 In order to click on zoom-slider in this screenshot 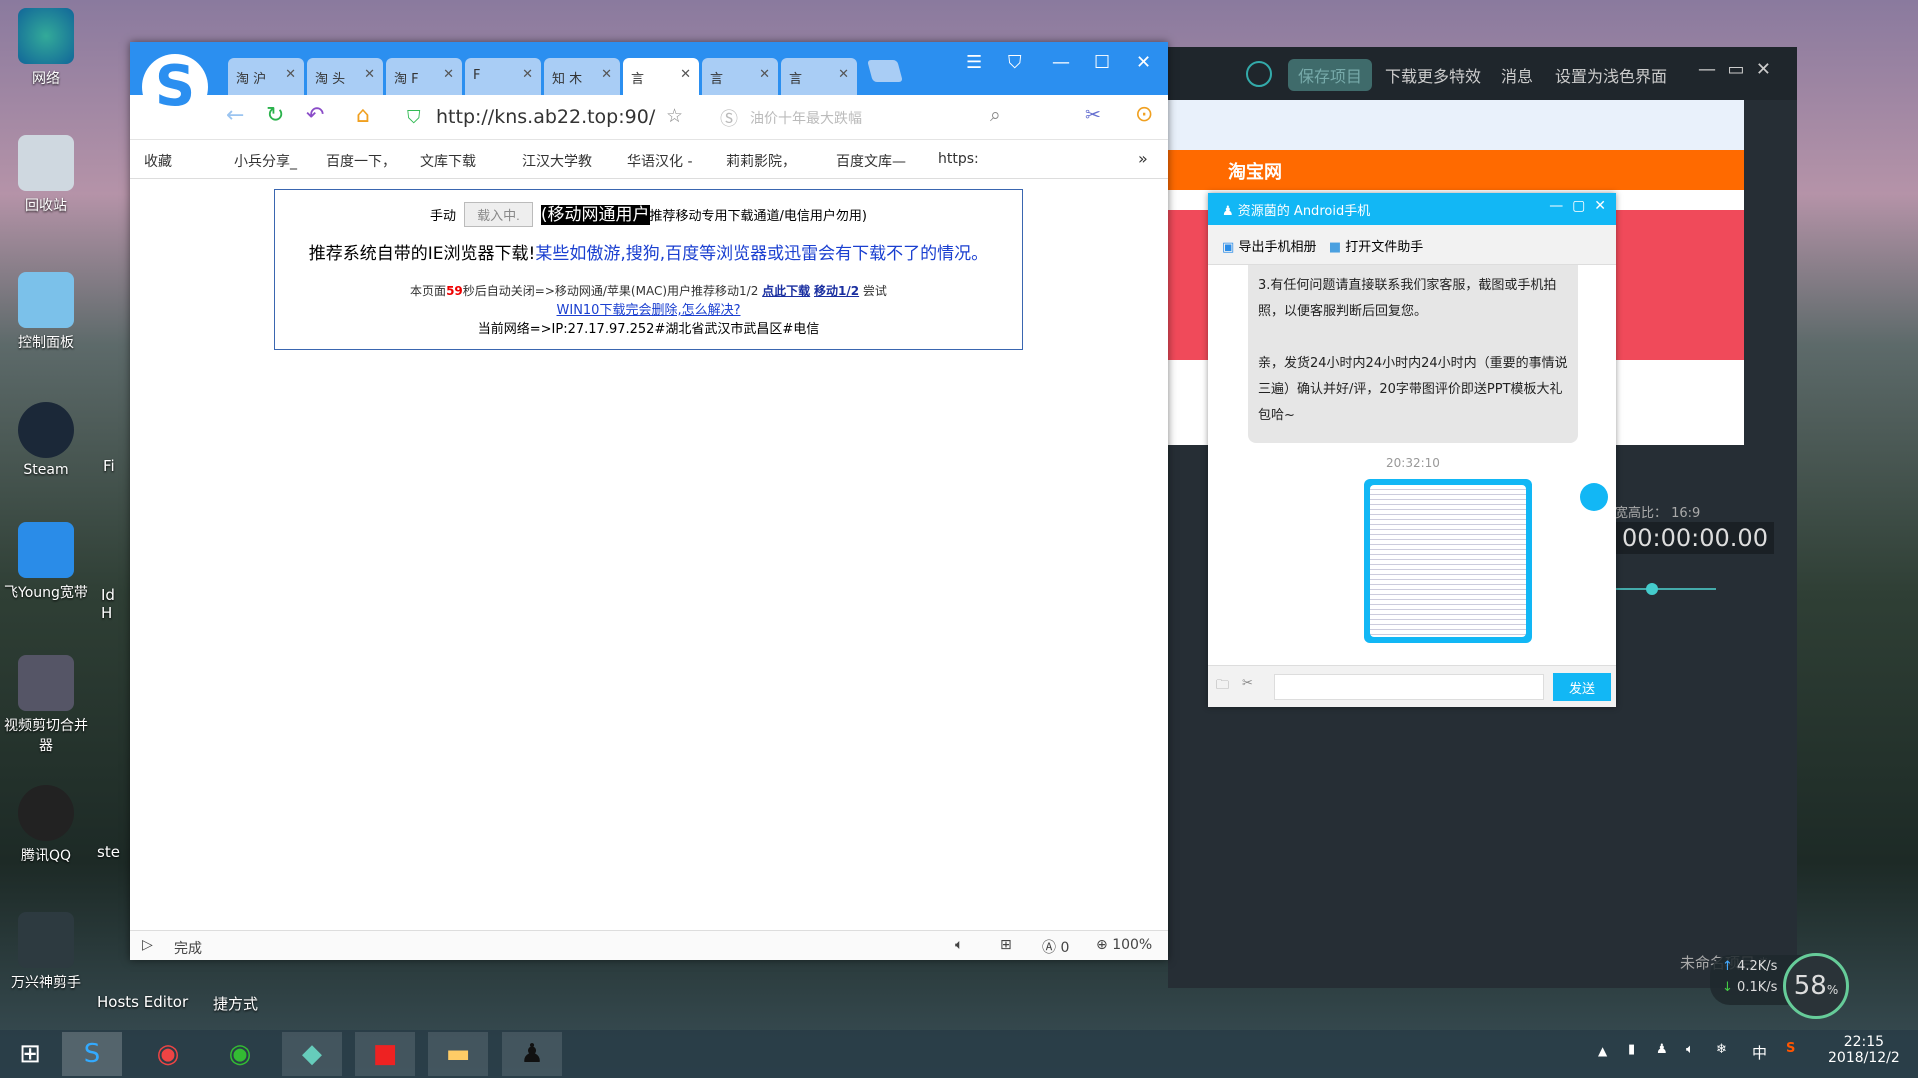, I will do `click(1666, 589)`.